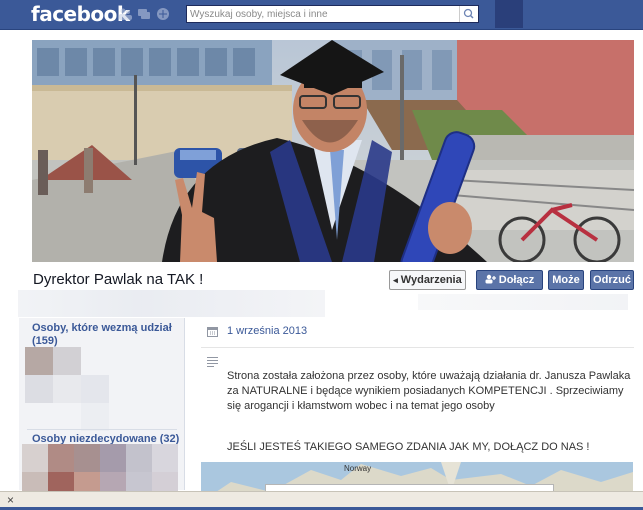  What do you see at coordinates (102, 335) in the screenshot?
I see `going-header: Osoby, które wezmą udział (159)` at bounding box center [102, 335].